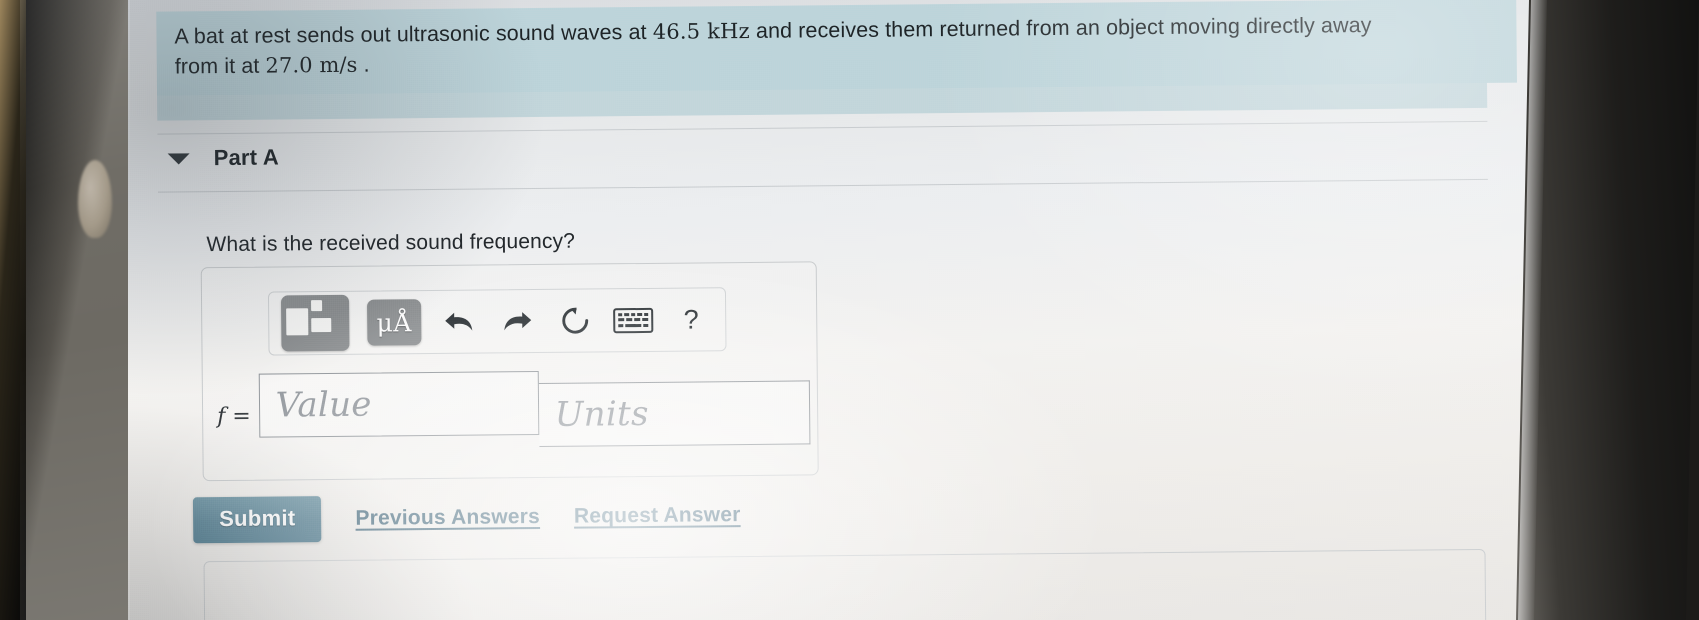 The width and height of the screenshot is (1699, 620). I want to click on answer-field-row: f = Value Units, so click(514, 410).